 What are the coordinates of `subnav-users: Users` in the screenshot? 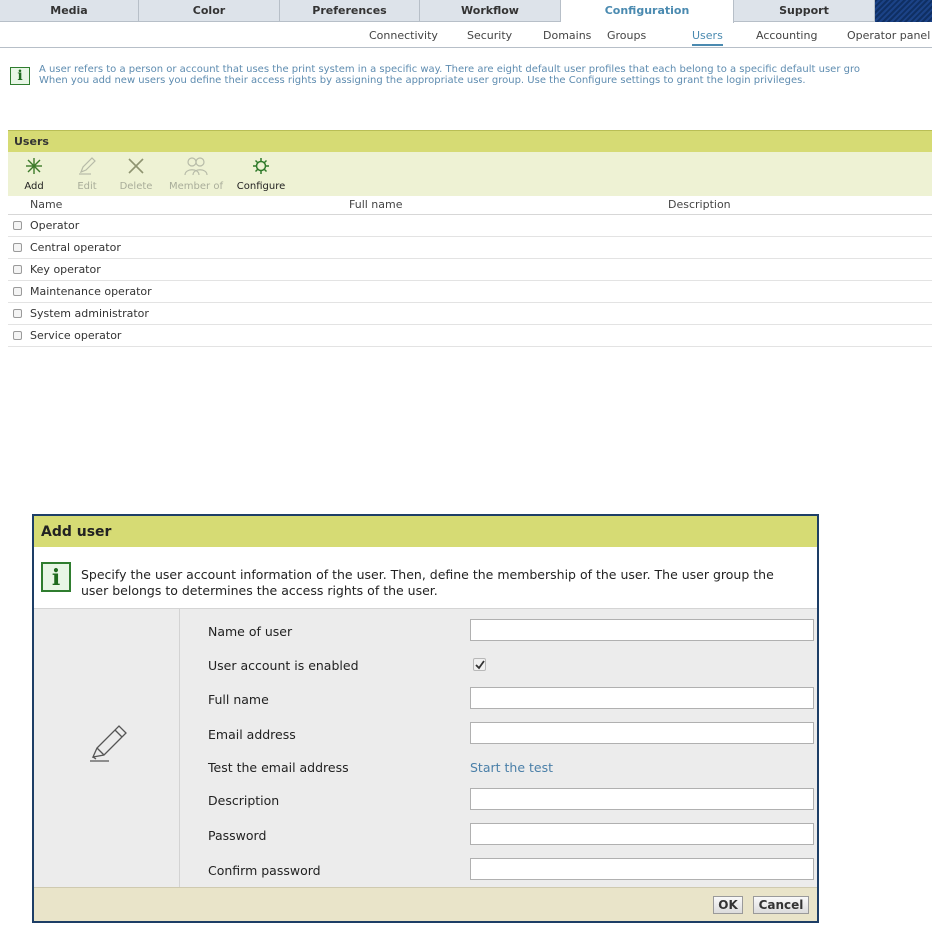 It's located at (707, 37).